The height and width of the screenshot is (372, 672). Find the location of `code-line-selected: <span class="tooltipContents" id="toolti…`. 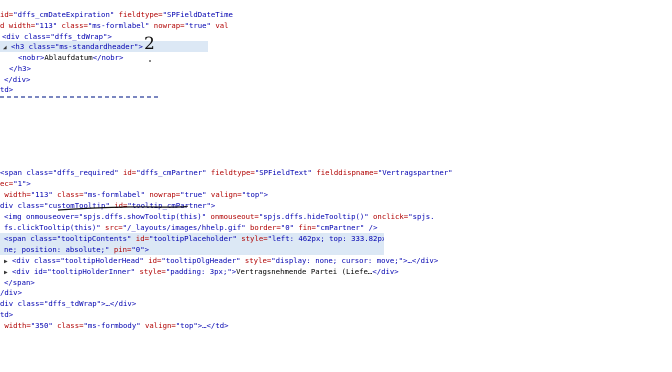

code-line-selected: <span class="tooltipContents" id="toolti… is located at coordinates (192, 238).